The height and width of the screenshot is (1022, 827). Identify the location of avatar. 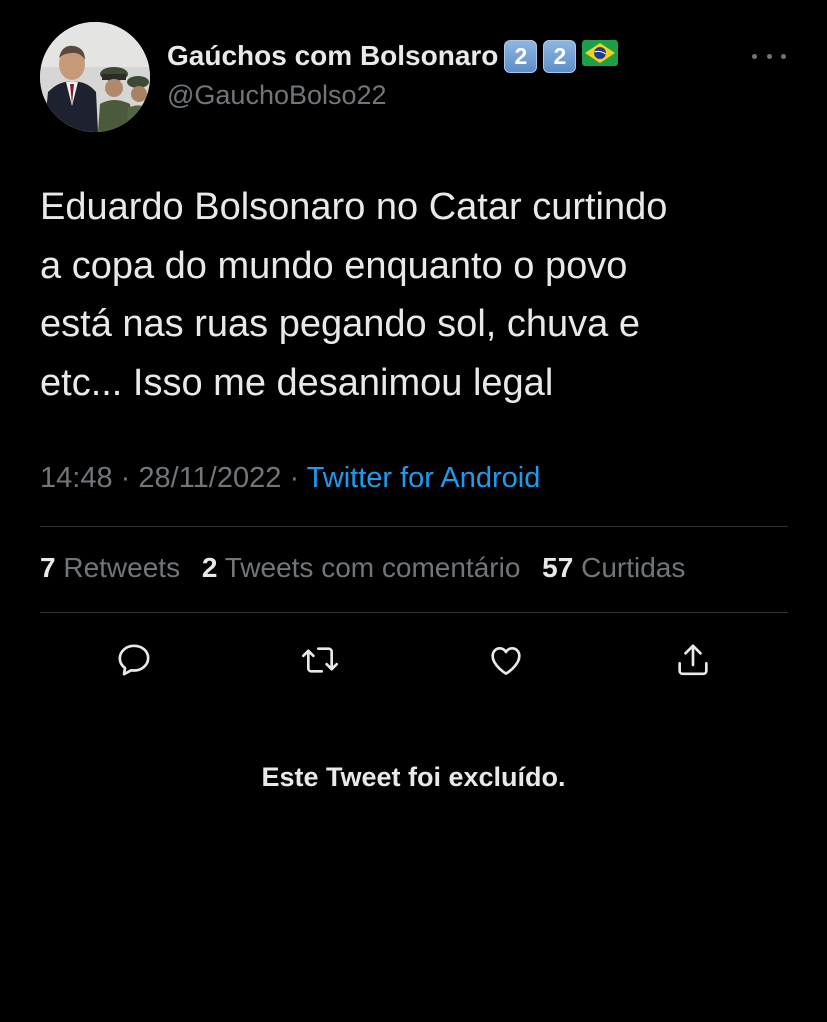
(95, 77).